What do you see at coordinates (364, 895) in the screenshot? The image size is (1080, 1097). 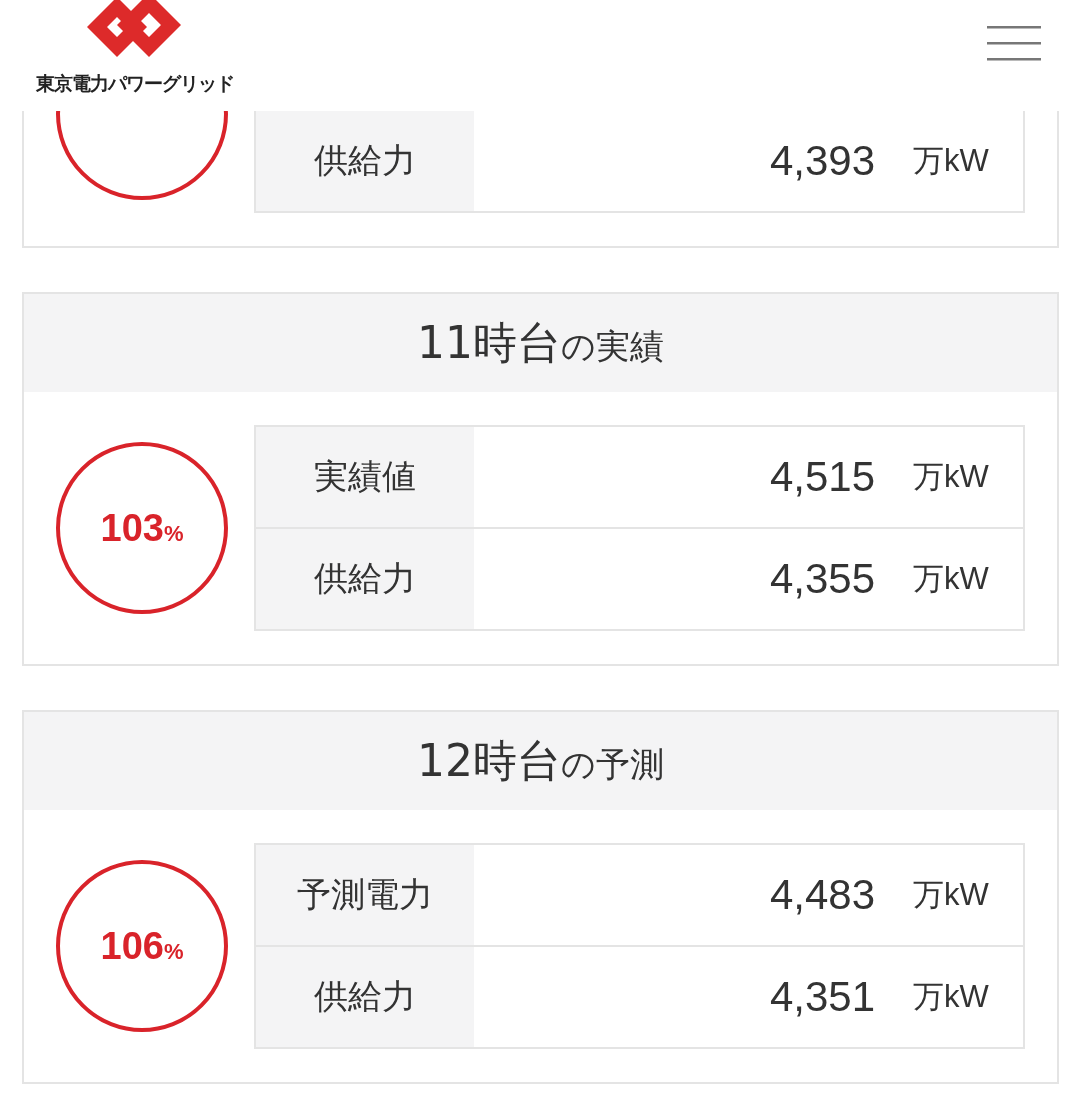 I see `row-label: 予測電力` at bounding box center [364, 895].